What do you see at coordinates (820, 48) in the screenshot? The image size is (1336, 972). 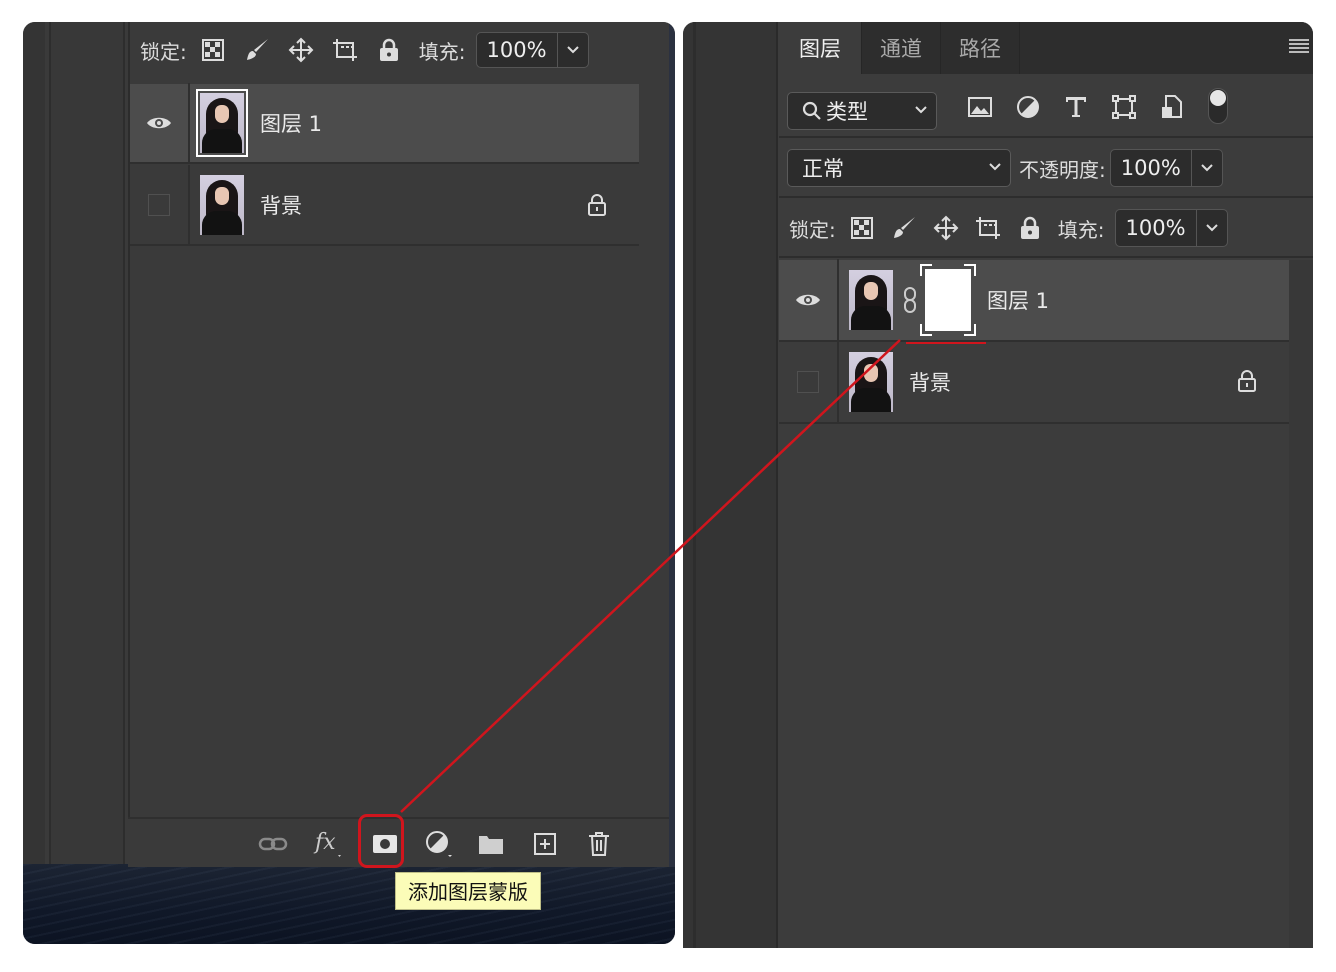 I see `tab-layers: 图层` at bounding box center [820, 48].